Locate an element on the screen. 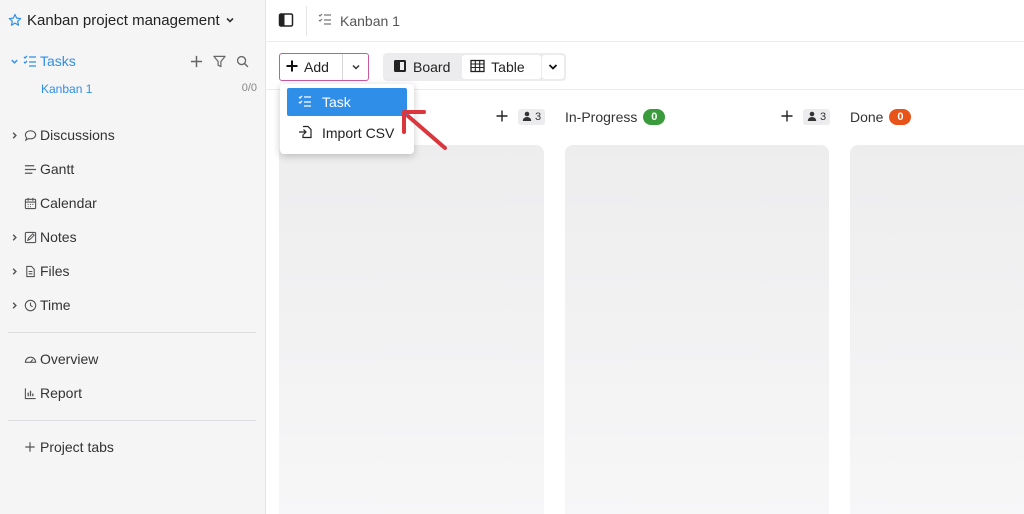 This screenshot has width=1024, height=514. sidebar-item-notes: Notes is located at coordinates (42, 237).